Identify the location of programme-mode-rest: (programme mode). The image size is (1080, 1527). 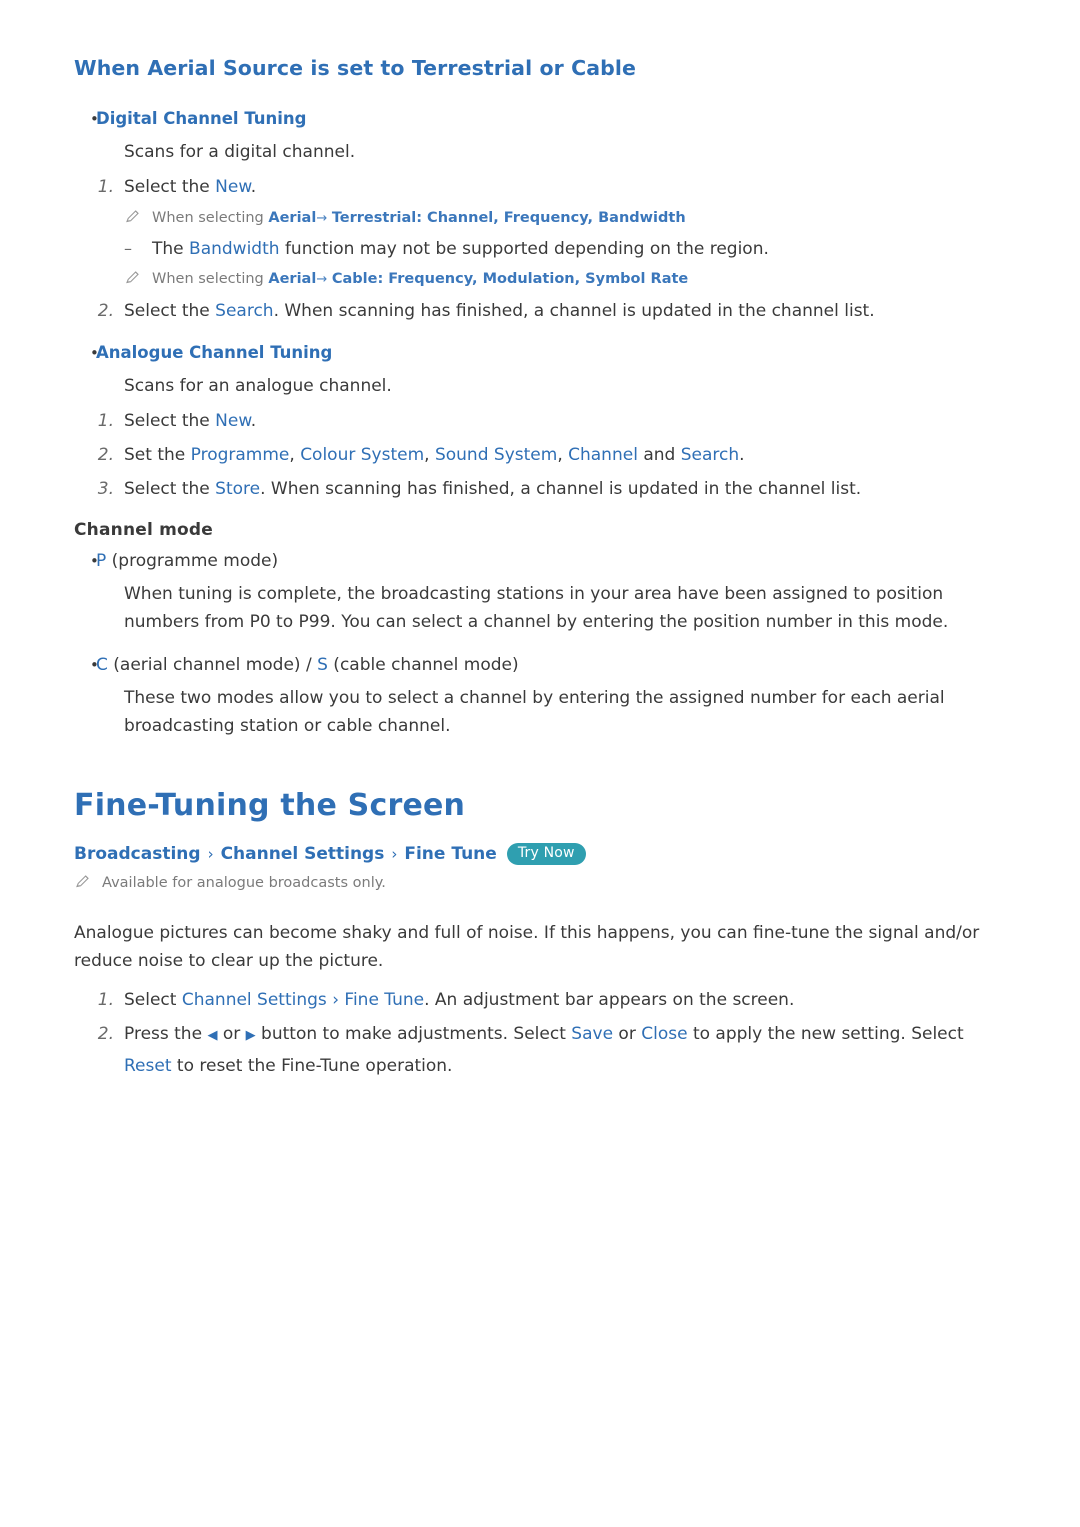
(192, 561).